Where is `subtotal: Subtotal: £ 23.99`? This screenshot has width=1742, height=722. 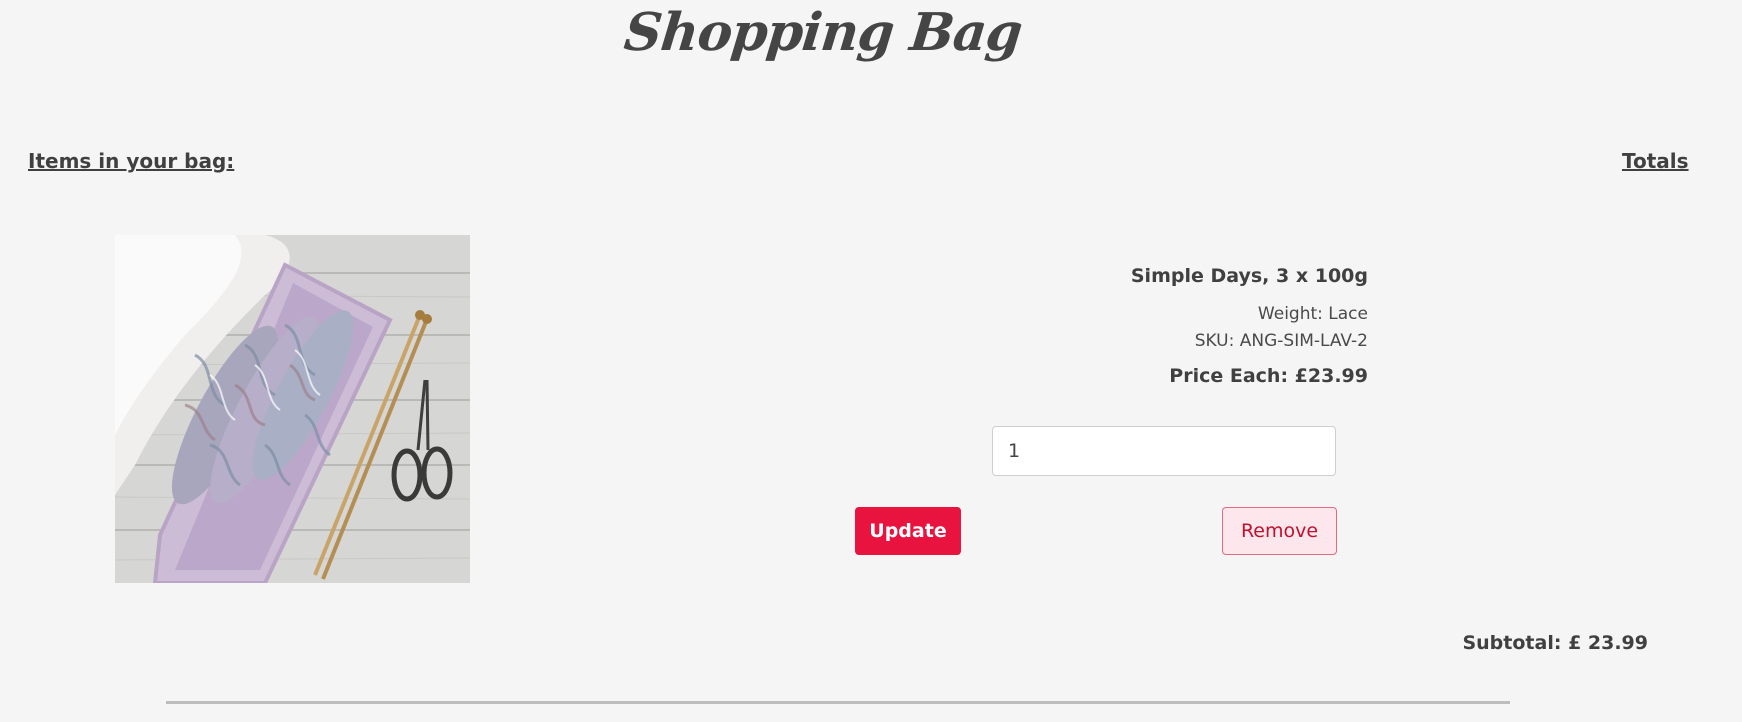
subtotal: Subtotal: £ 23.99 is located at coordinates (1524, 643).